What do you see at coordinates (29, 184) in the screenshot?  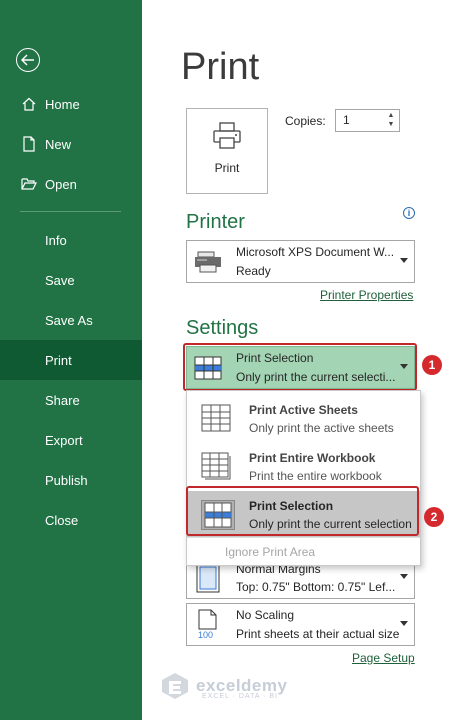 I see `open-folder-icon` at bounding box center [29, 184].